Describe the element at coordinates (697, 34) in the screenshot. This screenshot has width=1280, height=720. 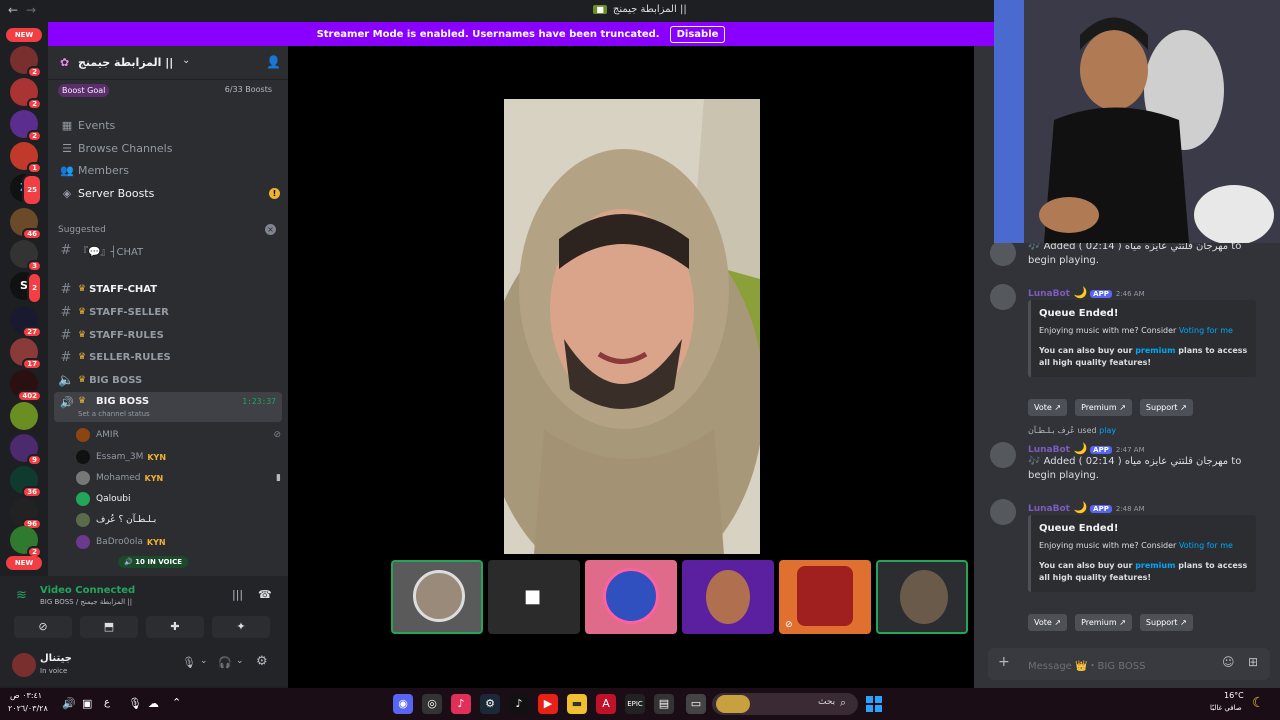
I see `disable-streamer-button: Disable` at that location.